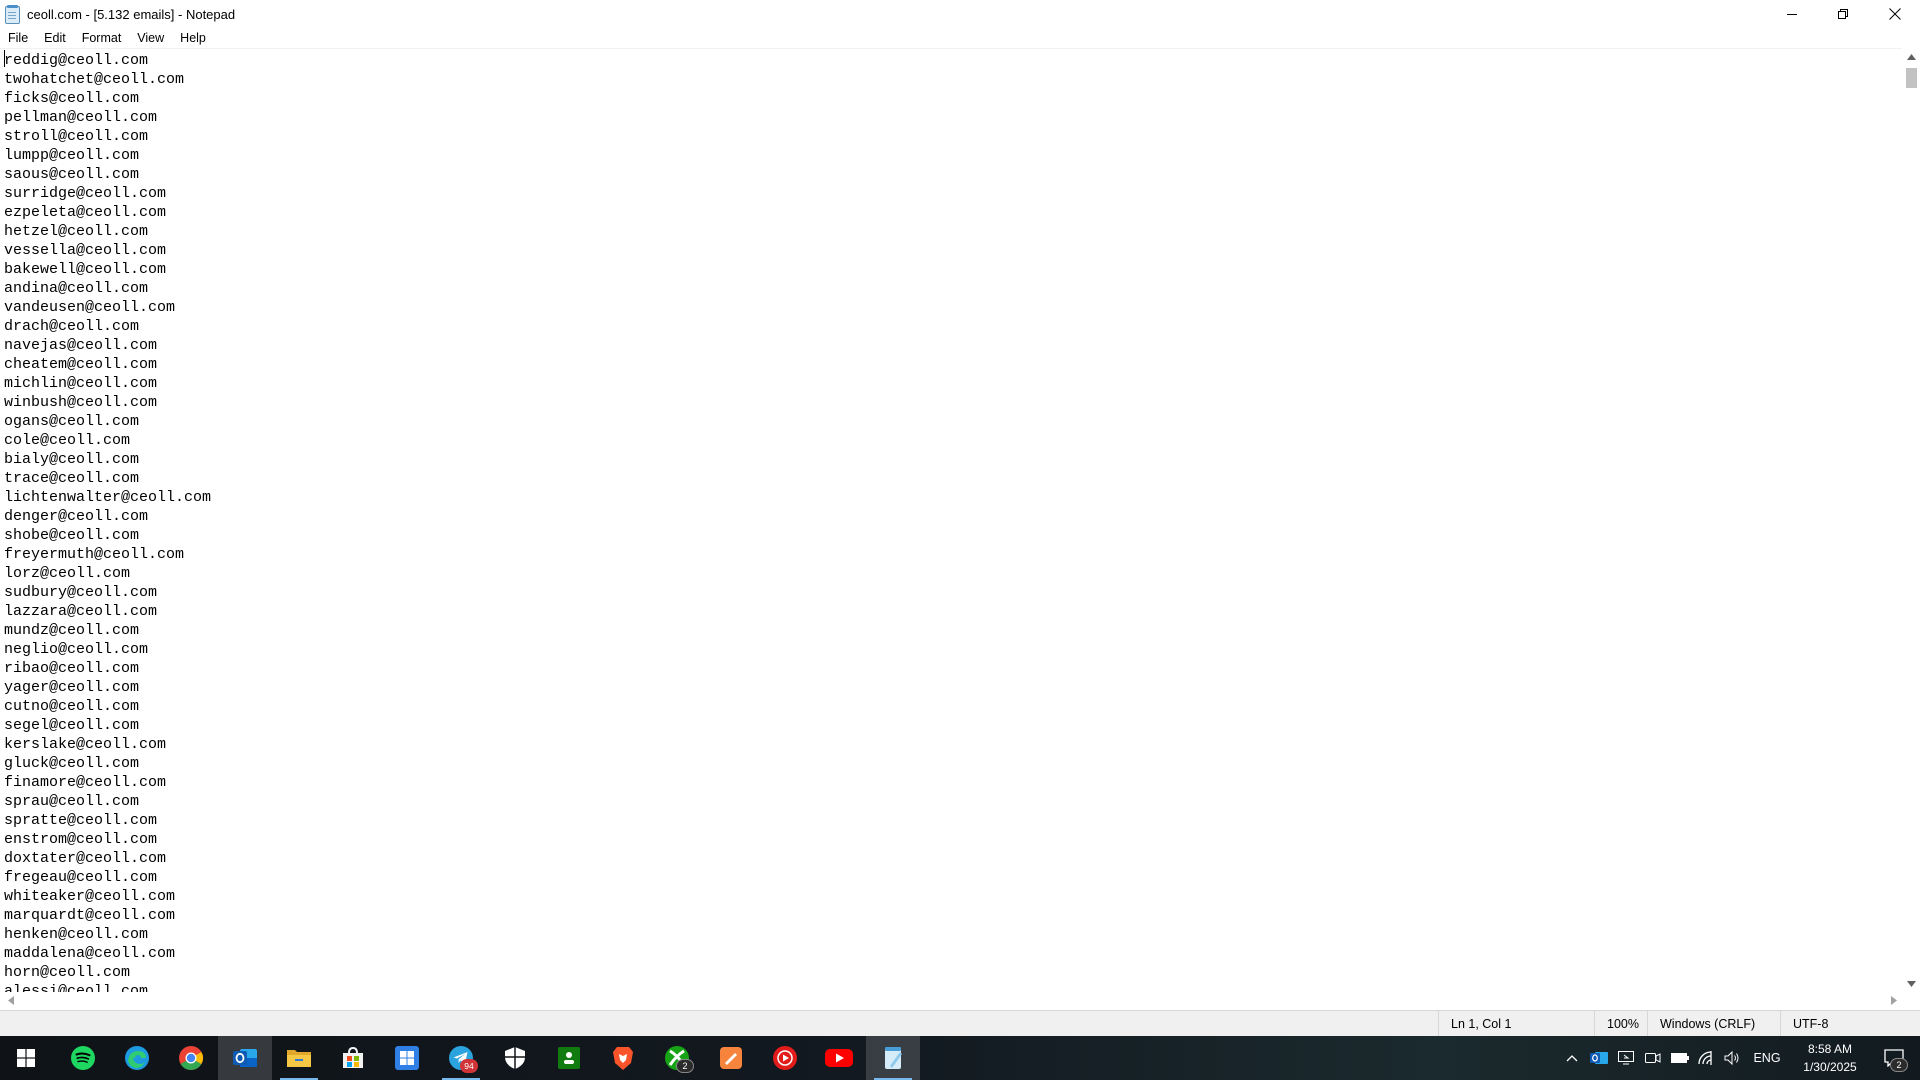 The height and width of the screenshot is (1080, 1920). Describe the element at coordinates (85, 744) in the screenshot. I see `text-line: kerslake@ceoll.com` at that location.